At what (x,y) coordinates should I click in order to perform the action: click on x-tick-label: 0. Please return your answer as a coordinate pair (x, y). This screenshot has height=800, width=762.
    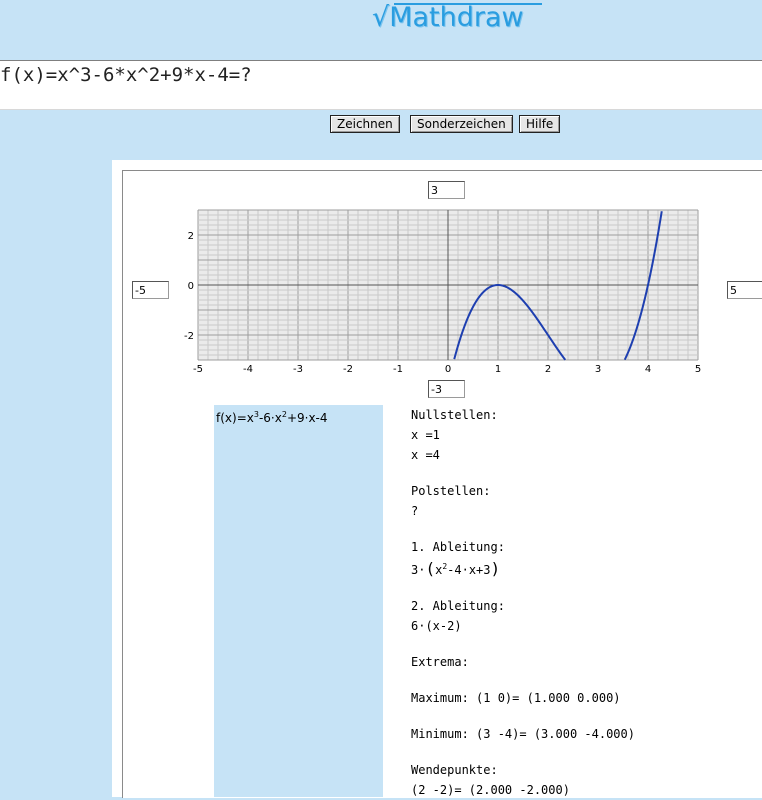
    Looking at the image, I should click on (448, 369).